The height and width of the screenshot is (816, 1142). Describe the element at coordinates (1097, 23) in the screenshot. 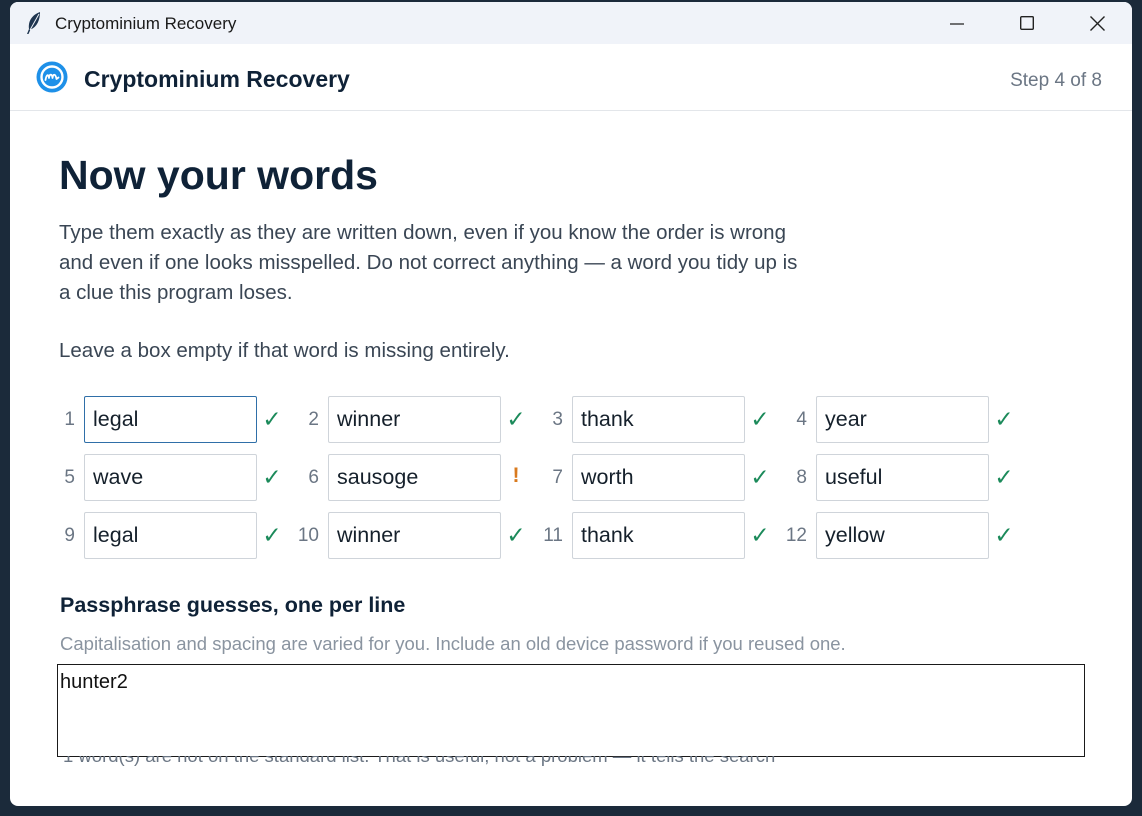

I see `close-button` at that location.